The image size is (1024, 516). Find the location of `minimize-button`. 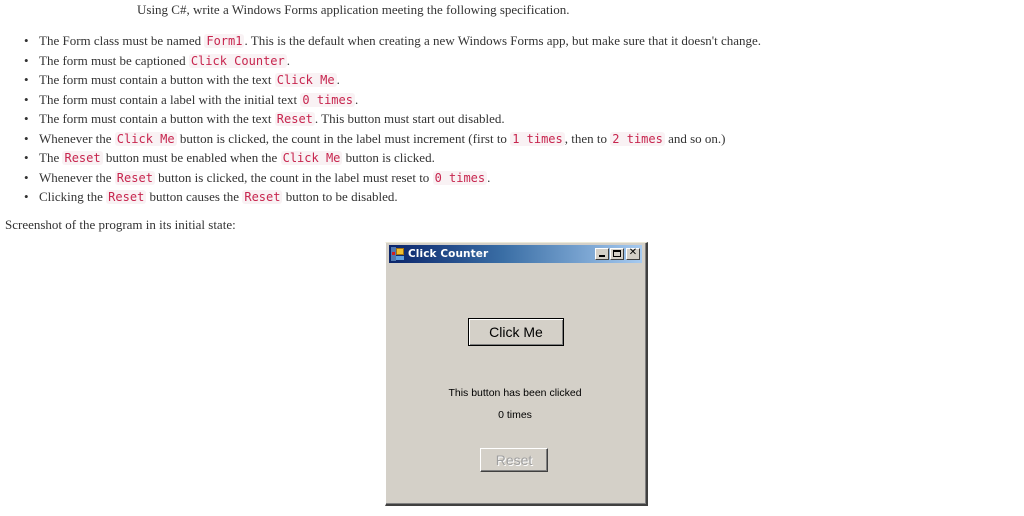

minimize-button is located at coordinates (602, 254).